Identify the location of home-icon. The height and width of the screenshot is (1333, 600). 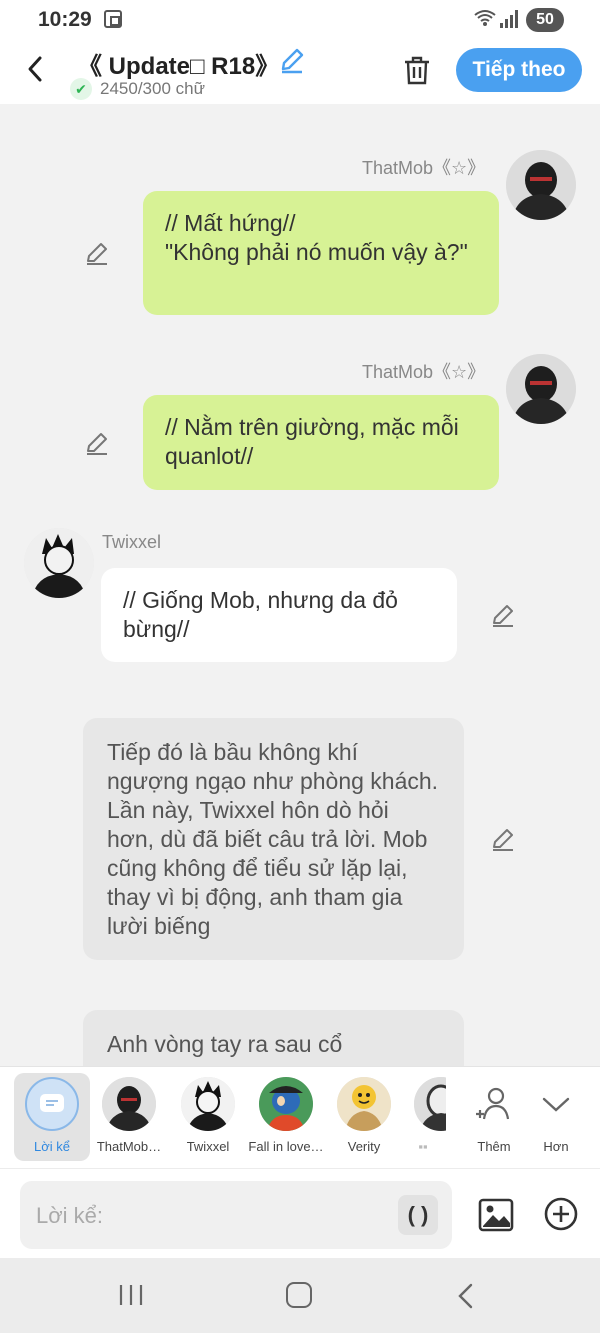
(299, 1295).